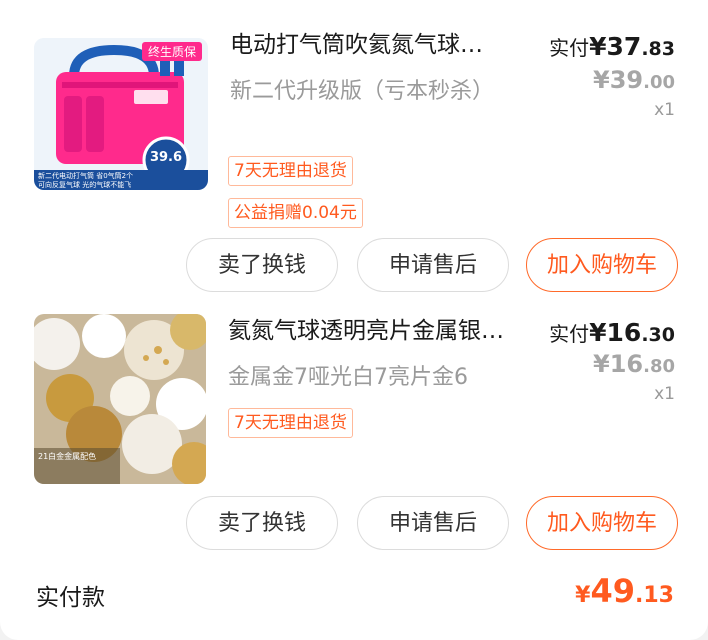  What do you see at coordinates (618, 364) in the screenshot?
I see `orig-yen: ¥16` at bounding box center [618, 364].